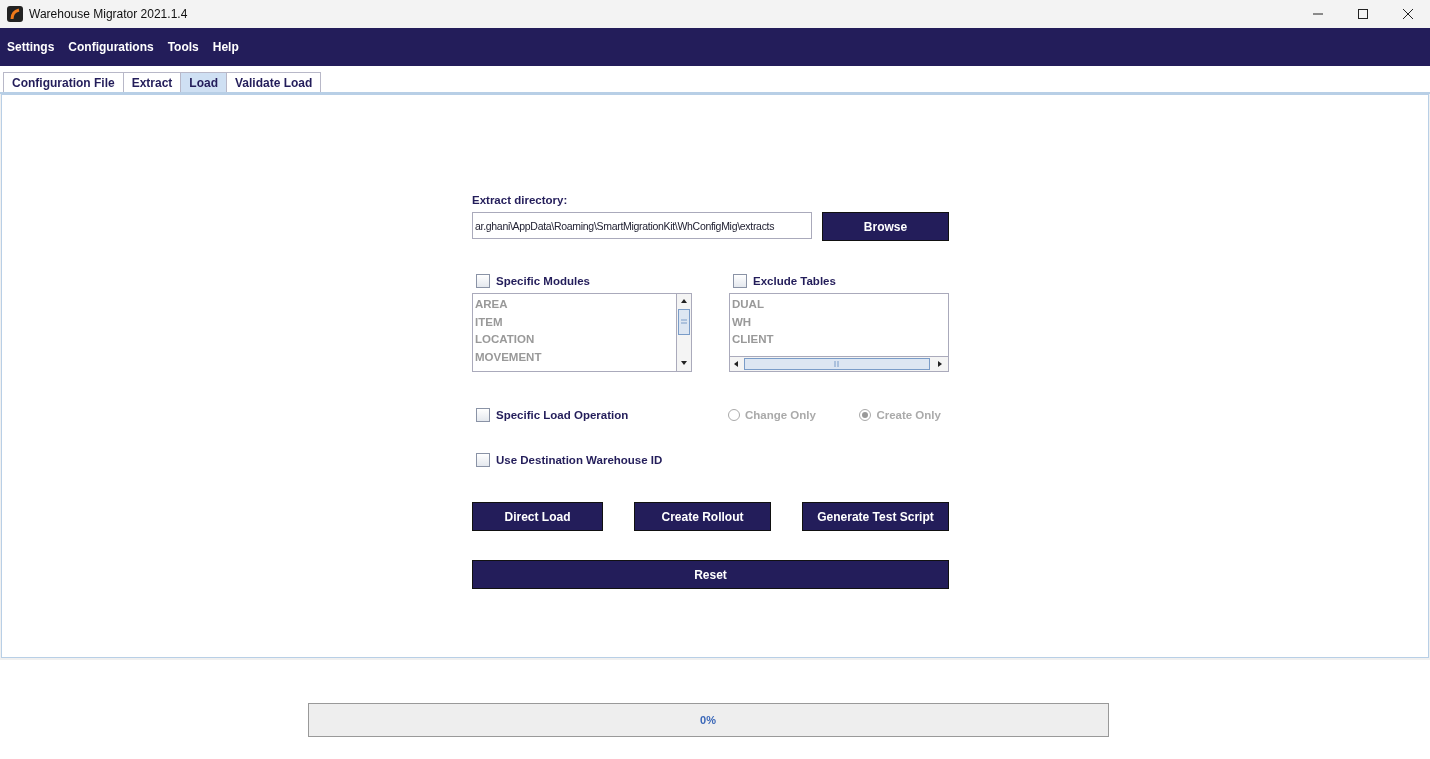  I want to click on reset-button: Reset, so click(710, 574).